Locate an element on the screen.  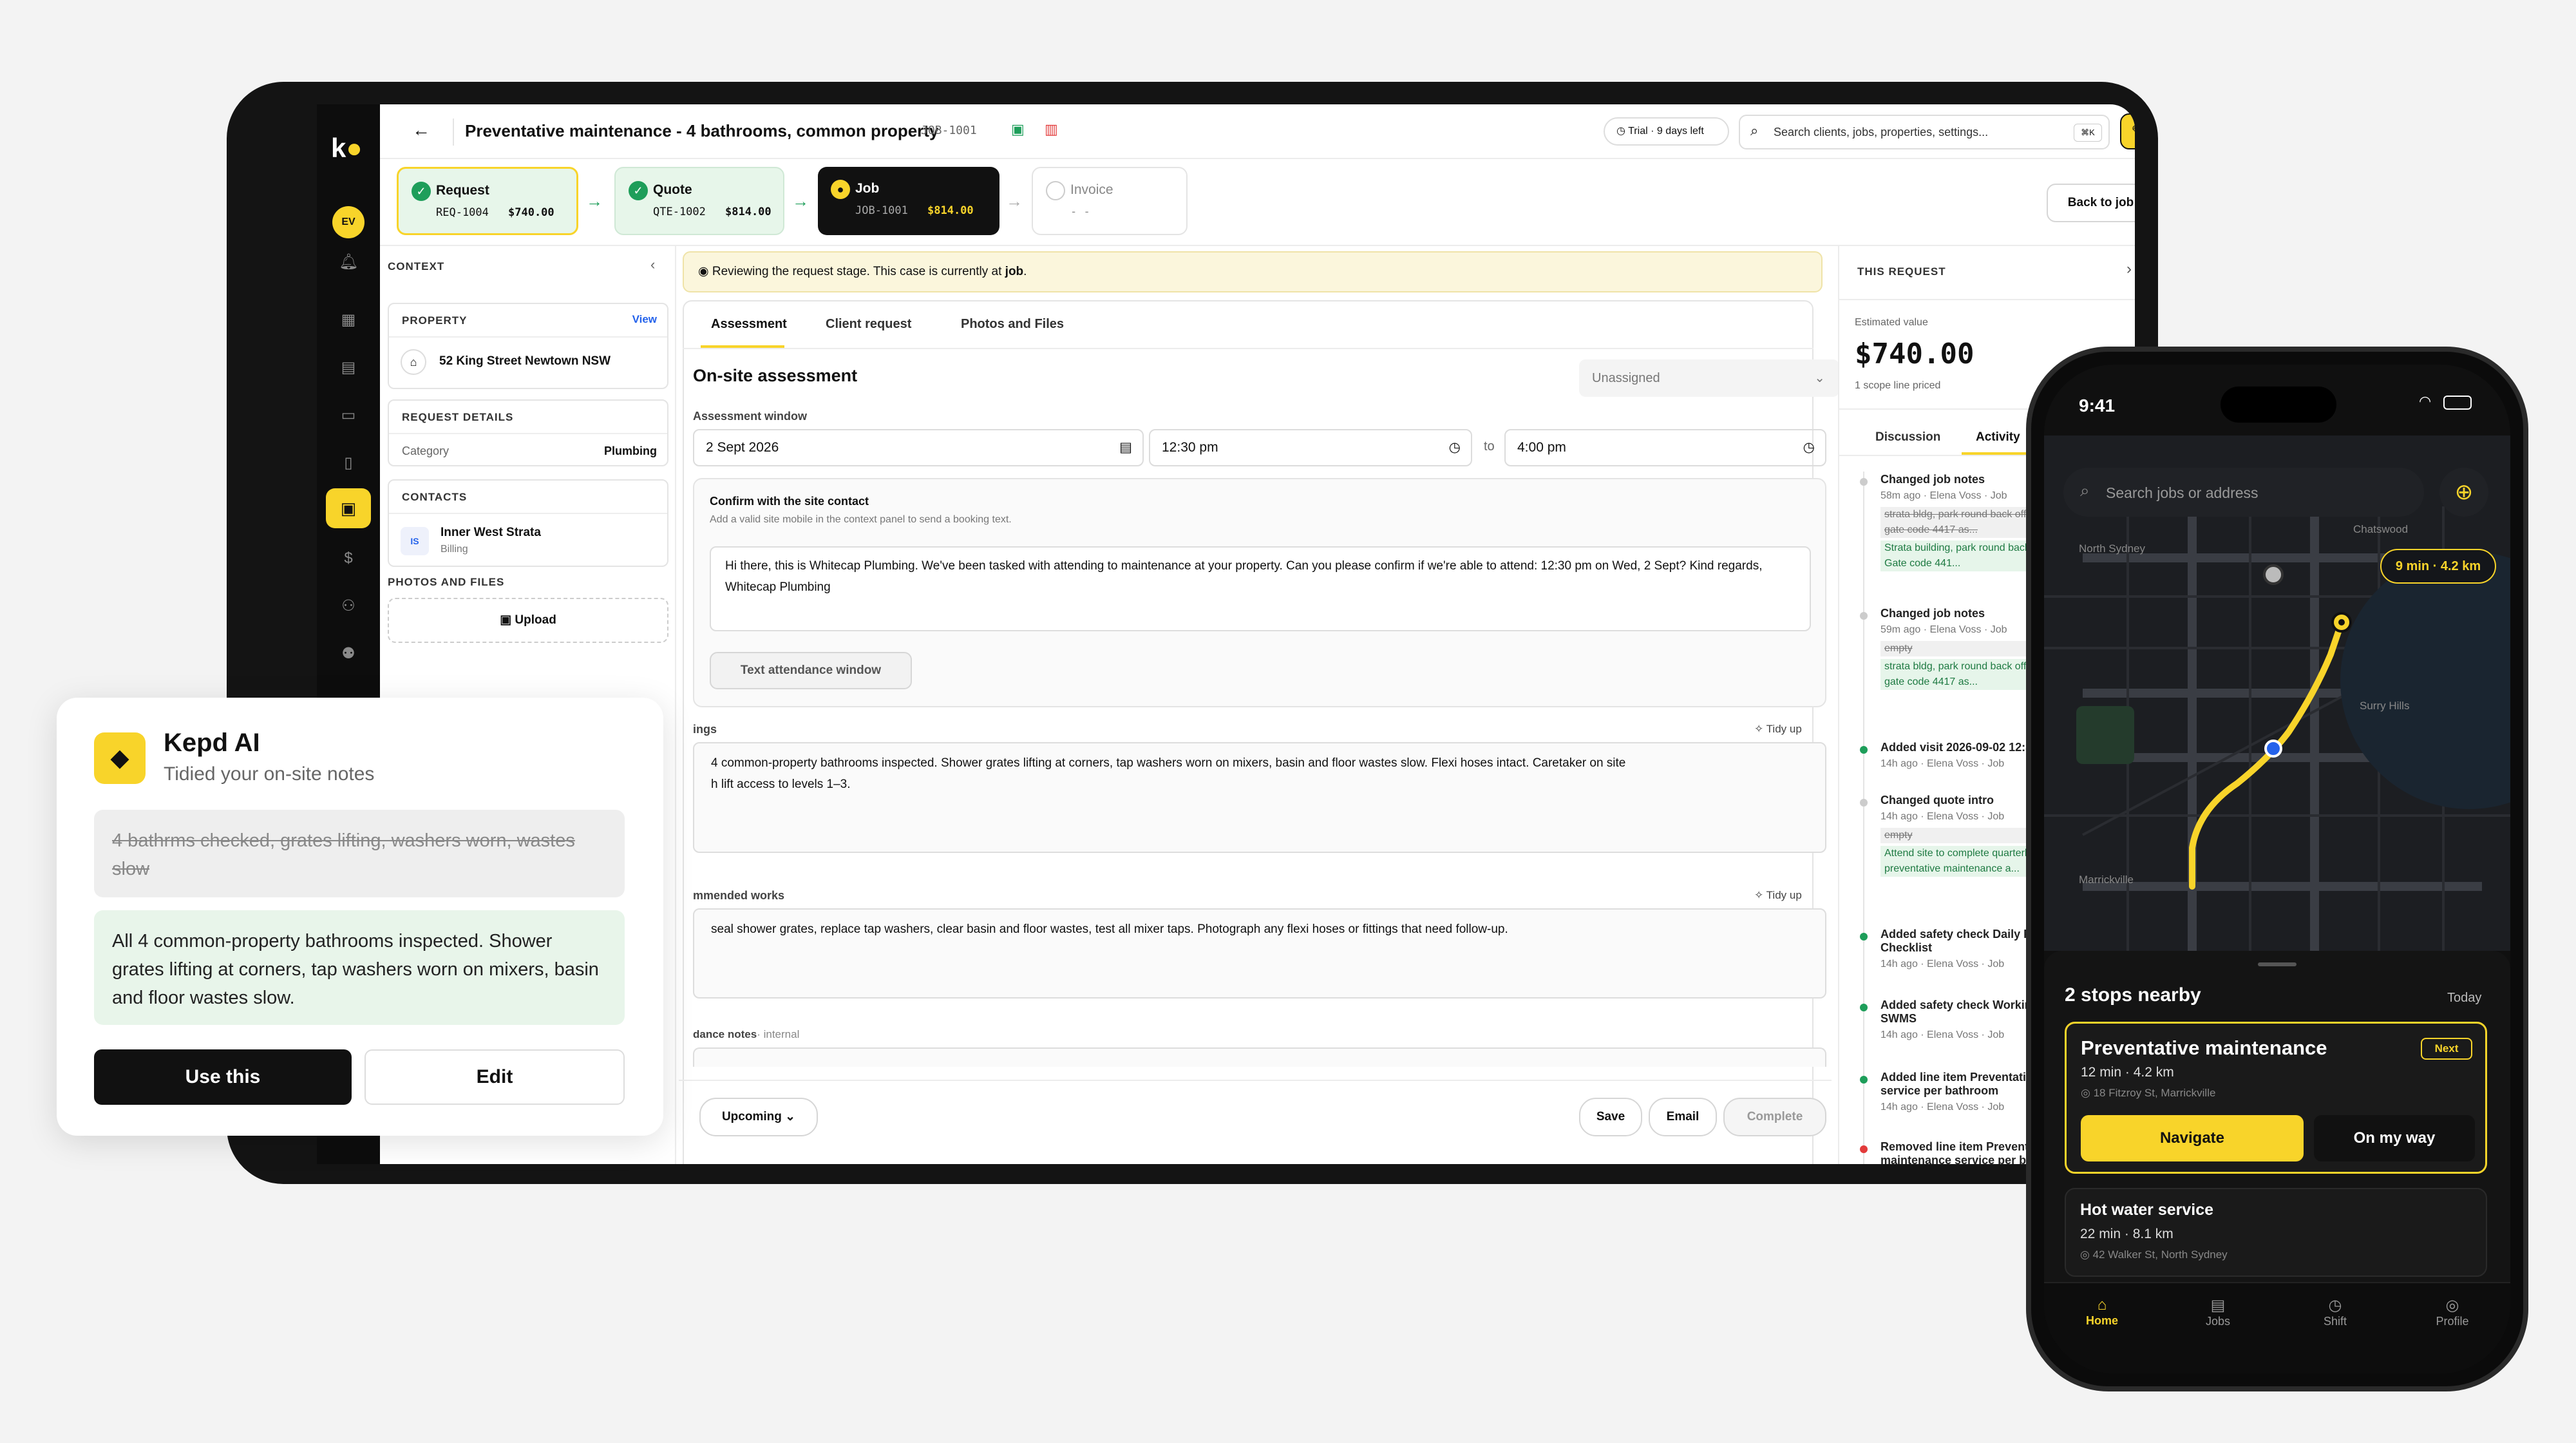
phone-search-input: Search jobs or address is located at coordinates (2182, 493).